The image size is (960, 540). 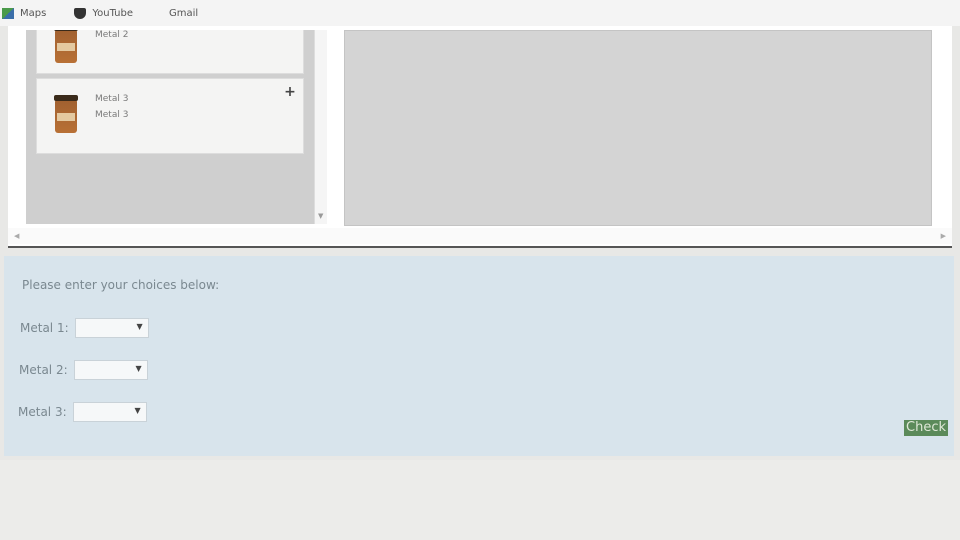 I want to click on metal-2-select: ▼, so click(x=110, y=370).